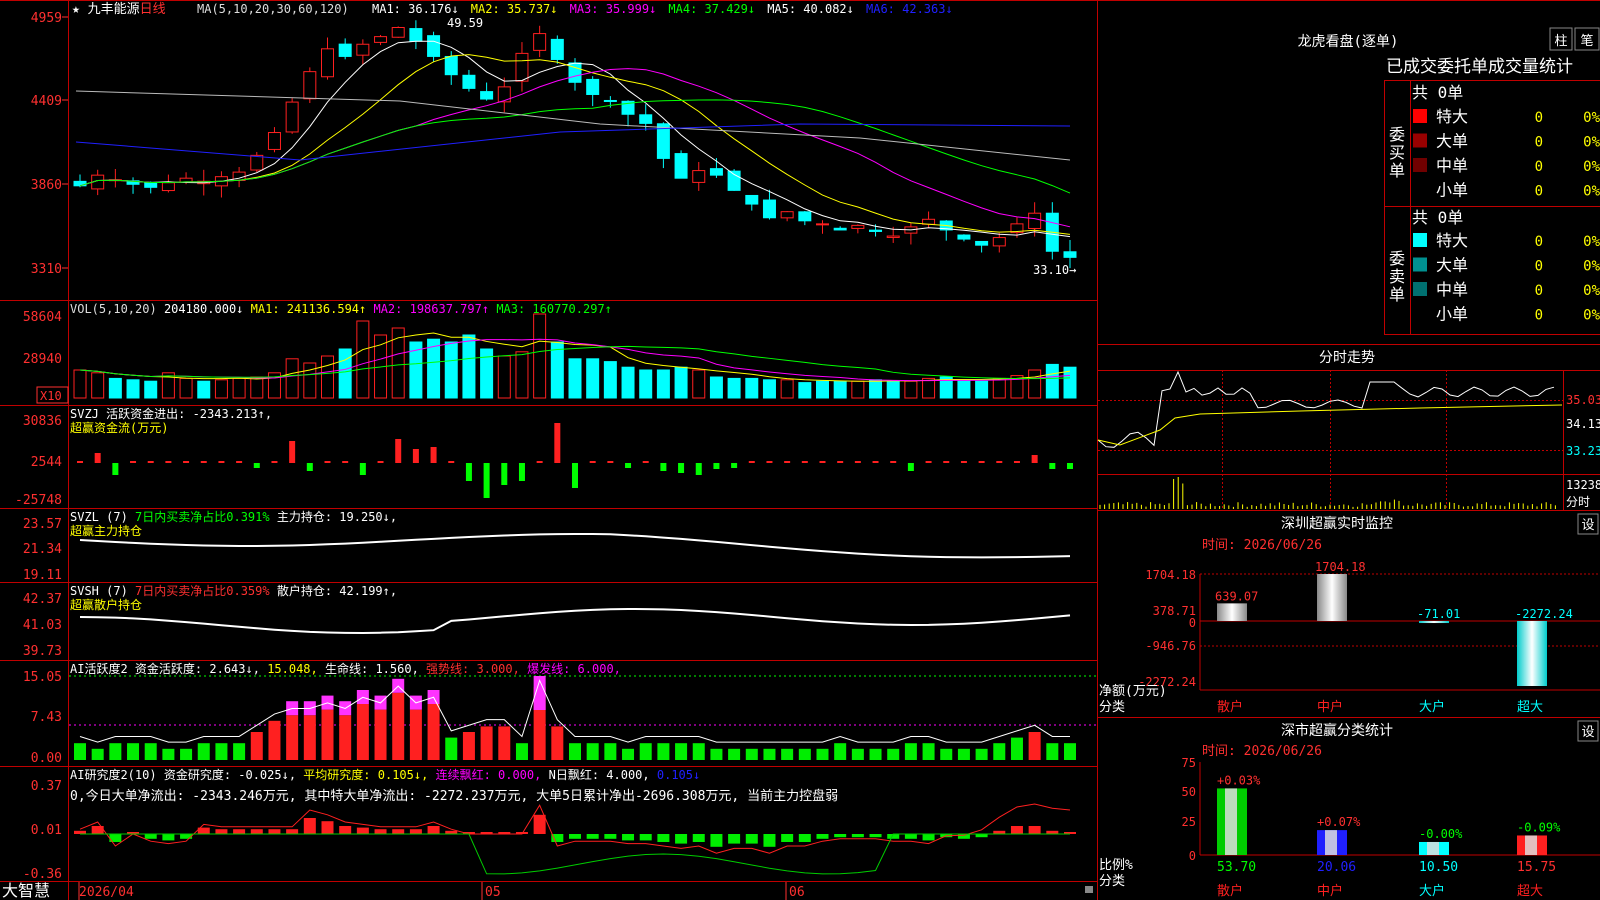 The width and height of the screenshot is (1600, 900). I want to click on ai-research-y-tick: -0.36, so click(42, 874).